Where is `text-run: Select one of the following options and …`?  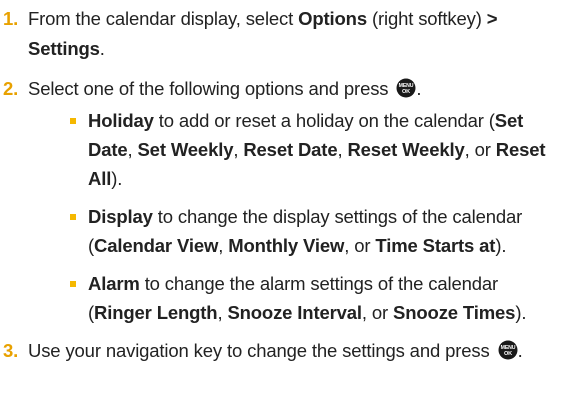
text-run: Select one of the following options and … is located at coordinates (211, 88).